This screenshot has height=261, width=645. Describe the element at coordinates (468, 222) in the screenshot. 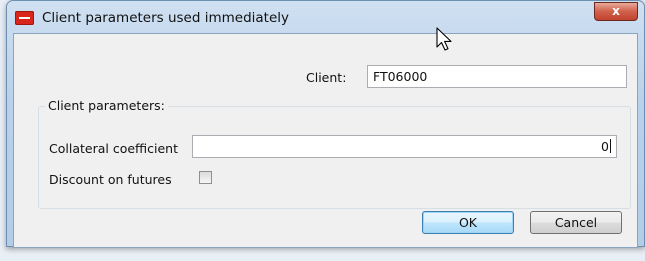

I see `ok-button: OK` at that location.